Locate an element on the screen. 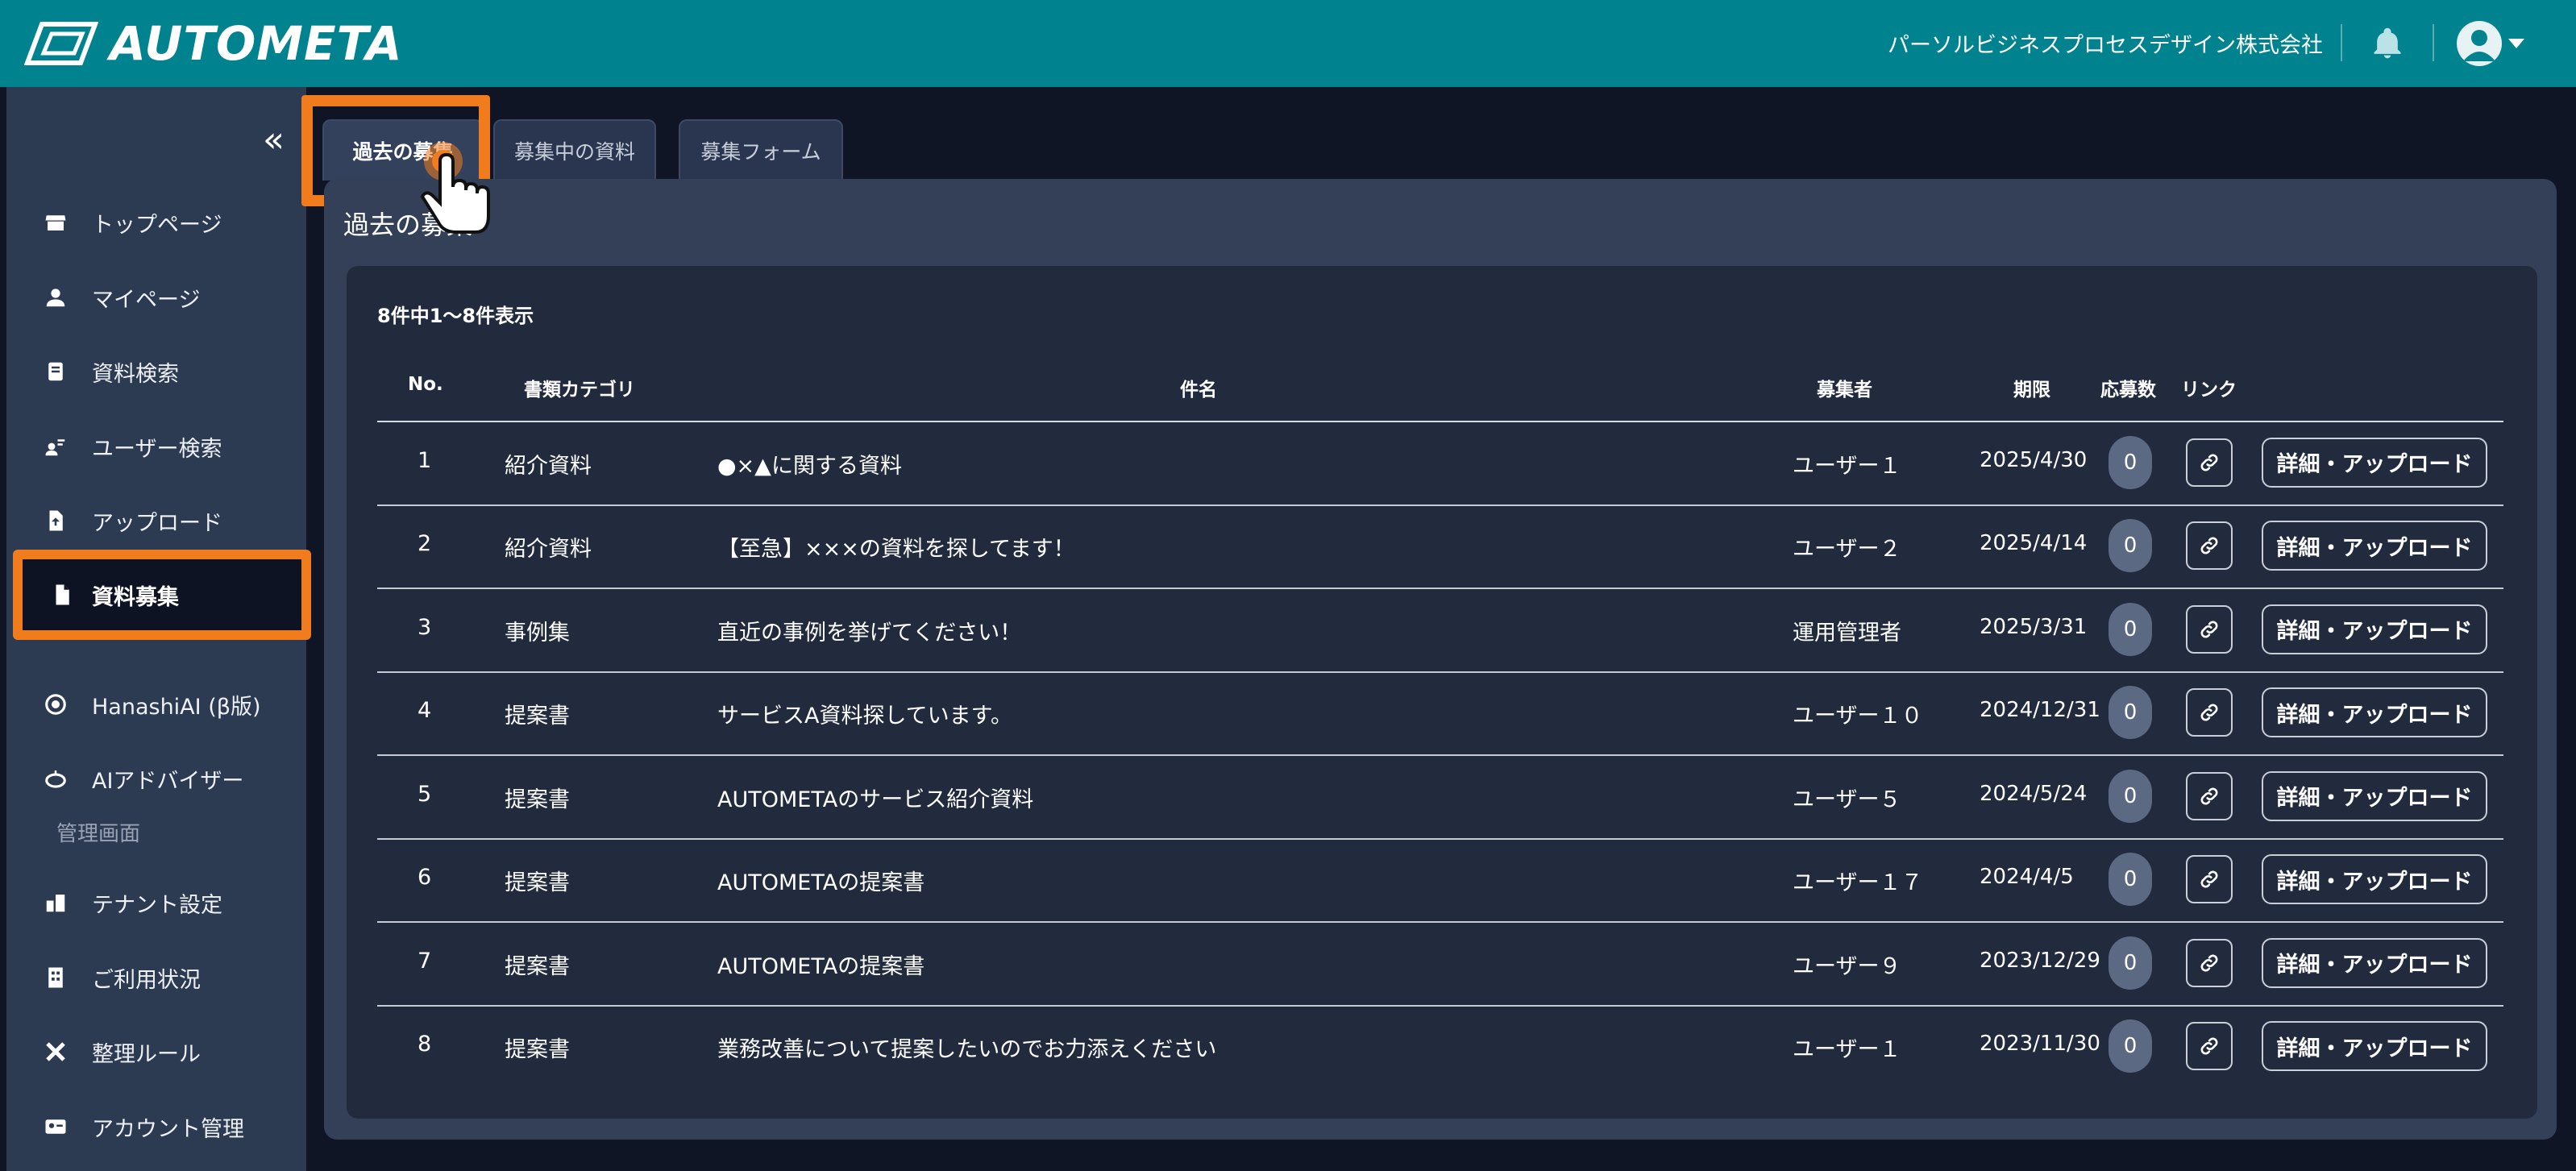 The image size is (2576, 1171). cell-no: 8 is located at coordinates (425, 1044).